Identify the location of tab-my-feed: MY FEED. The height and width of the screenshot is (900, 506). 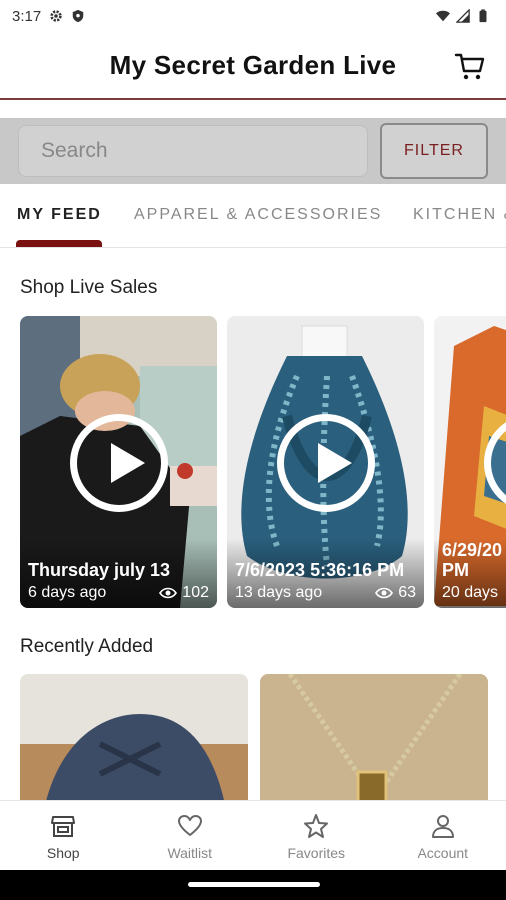
(59, 215).